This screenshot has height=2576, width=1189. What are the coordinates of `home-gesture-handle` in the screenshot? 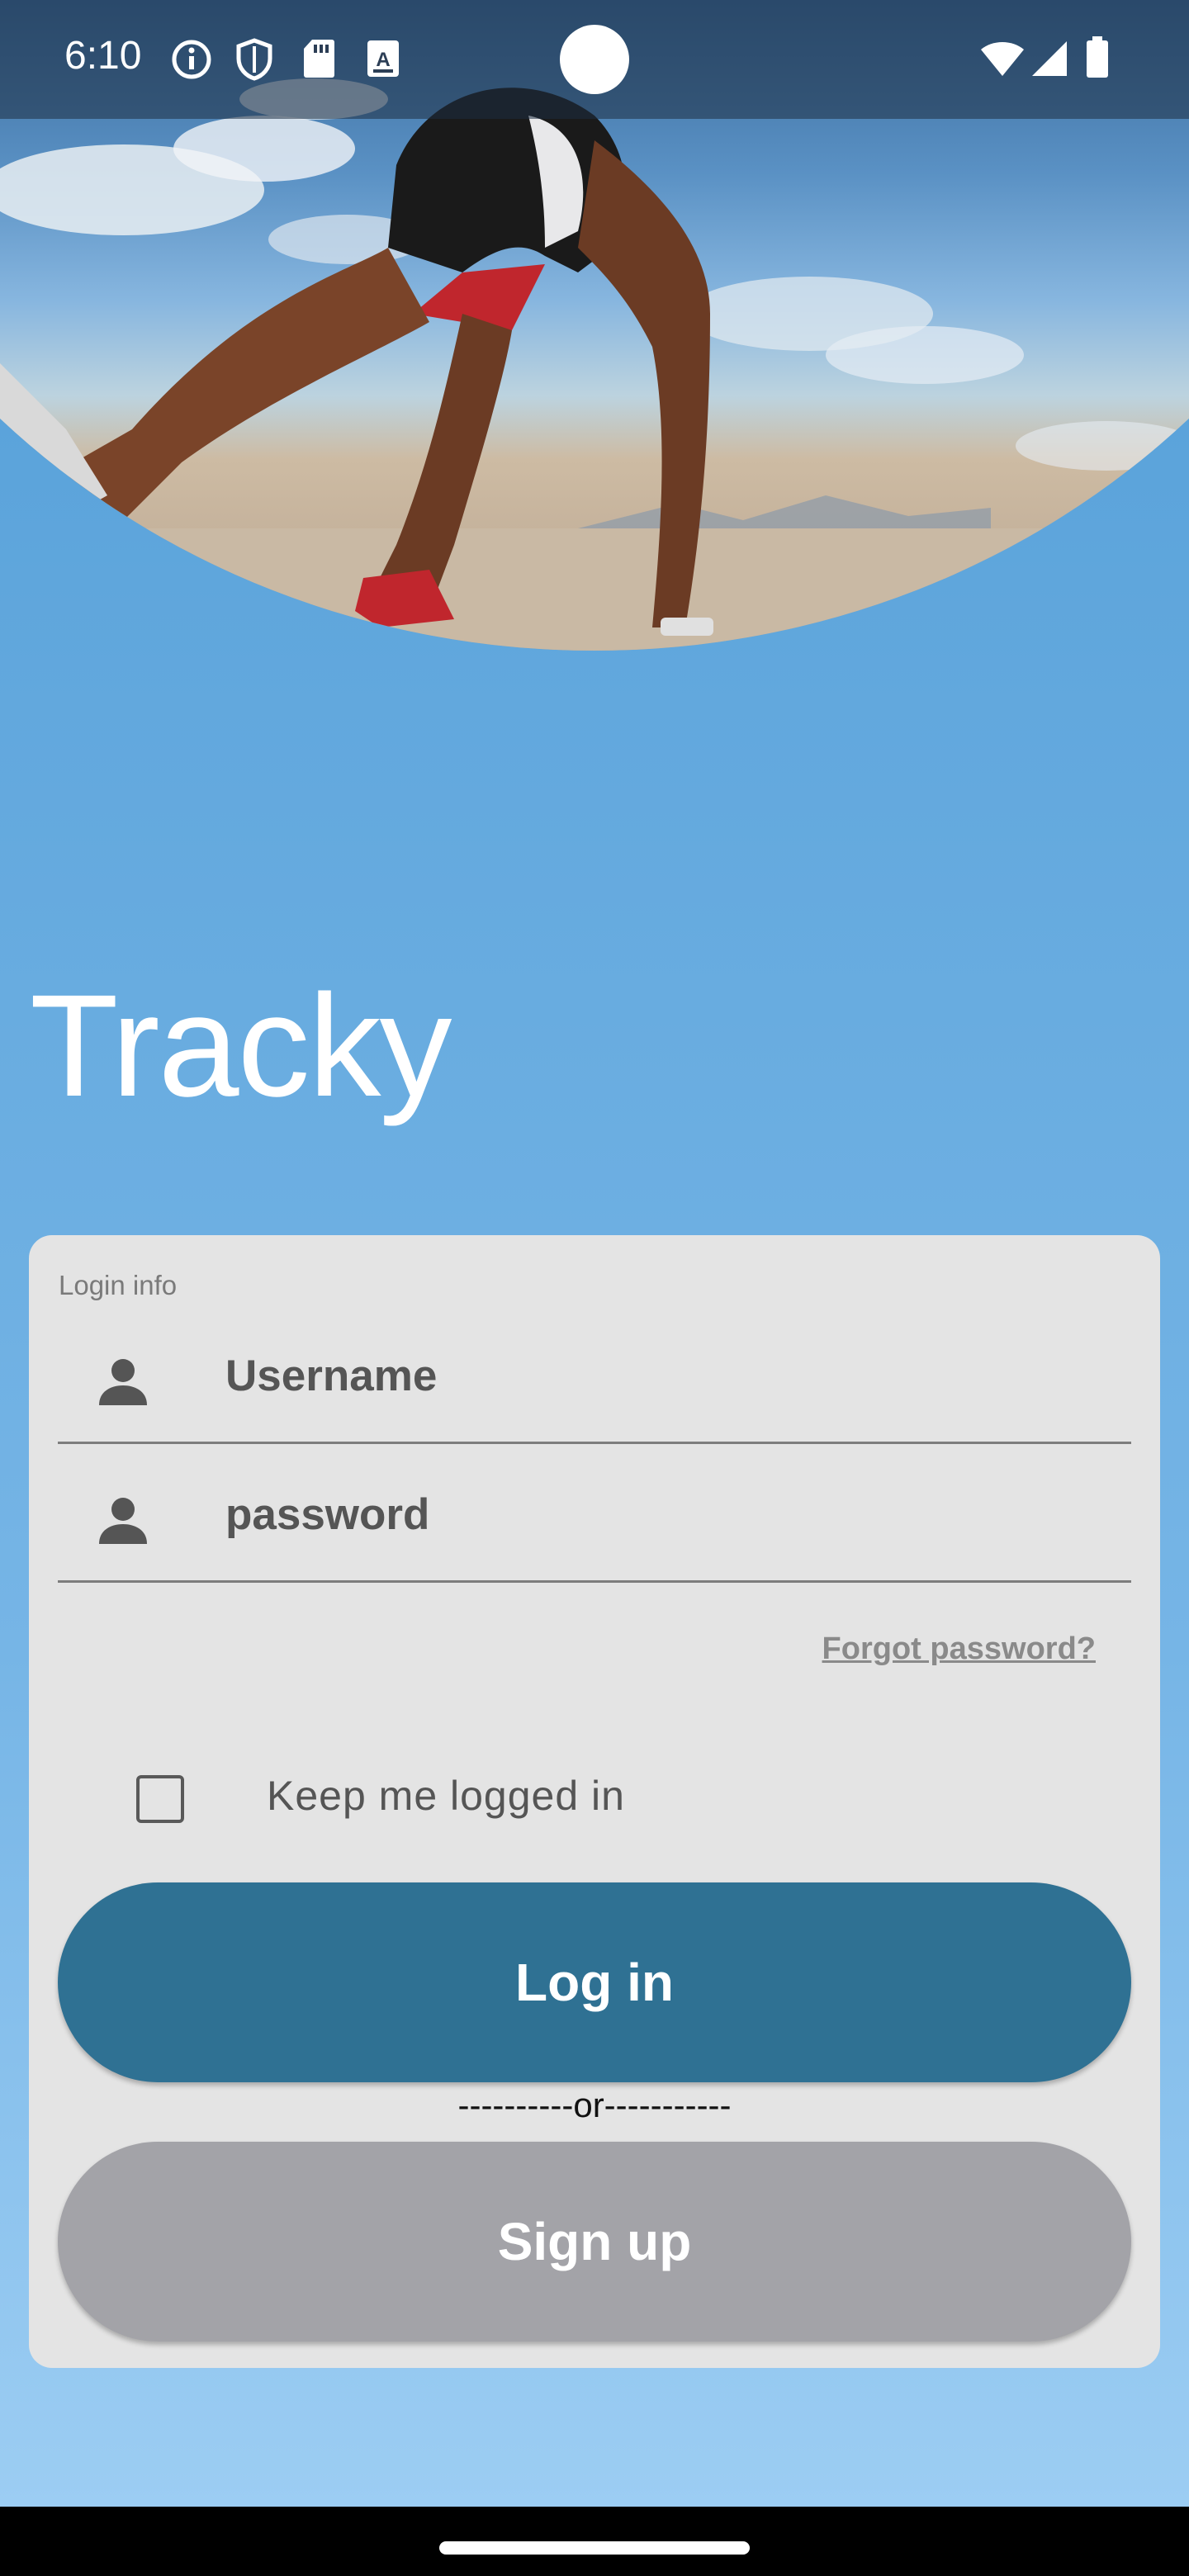 It's located at (594, 2548).